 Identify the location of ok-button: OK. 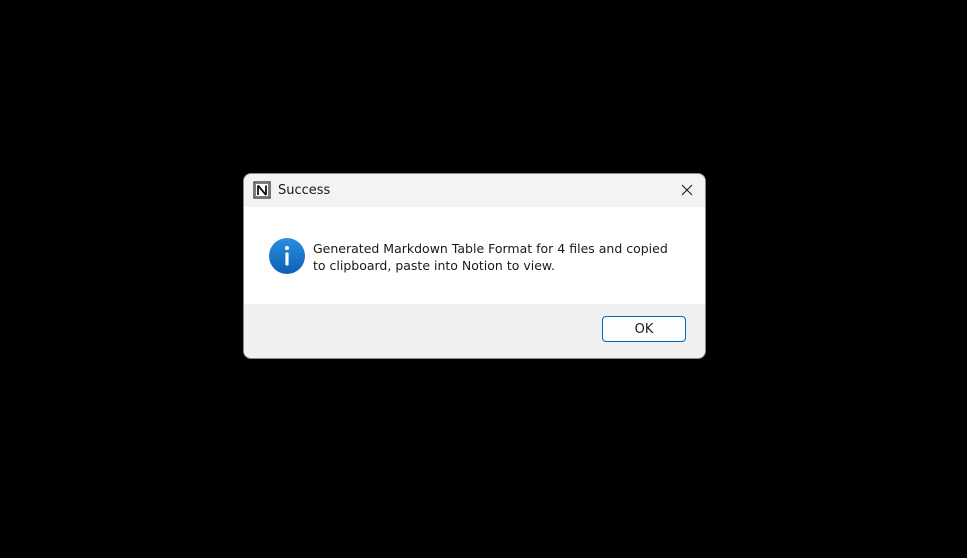
(644, 329).